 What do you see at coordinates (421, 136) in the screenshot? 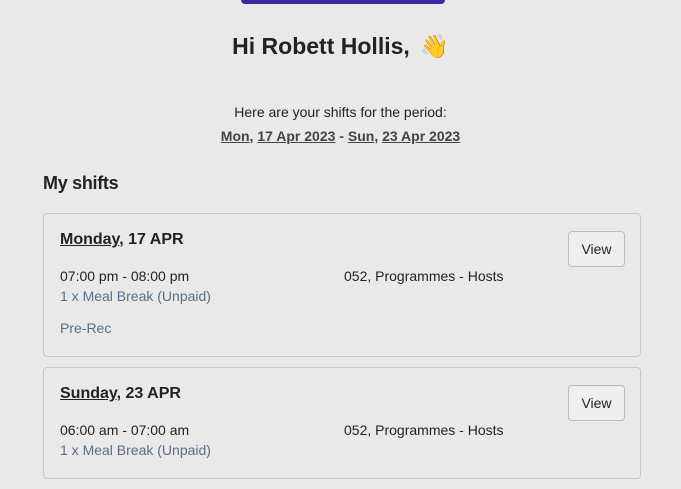
I see `period-end-date: 23 Apr 2023` at bounding box center [421, 136].